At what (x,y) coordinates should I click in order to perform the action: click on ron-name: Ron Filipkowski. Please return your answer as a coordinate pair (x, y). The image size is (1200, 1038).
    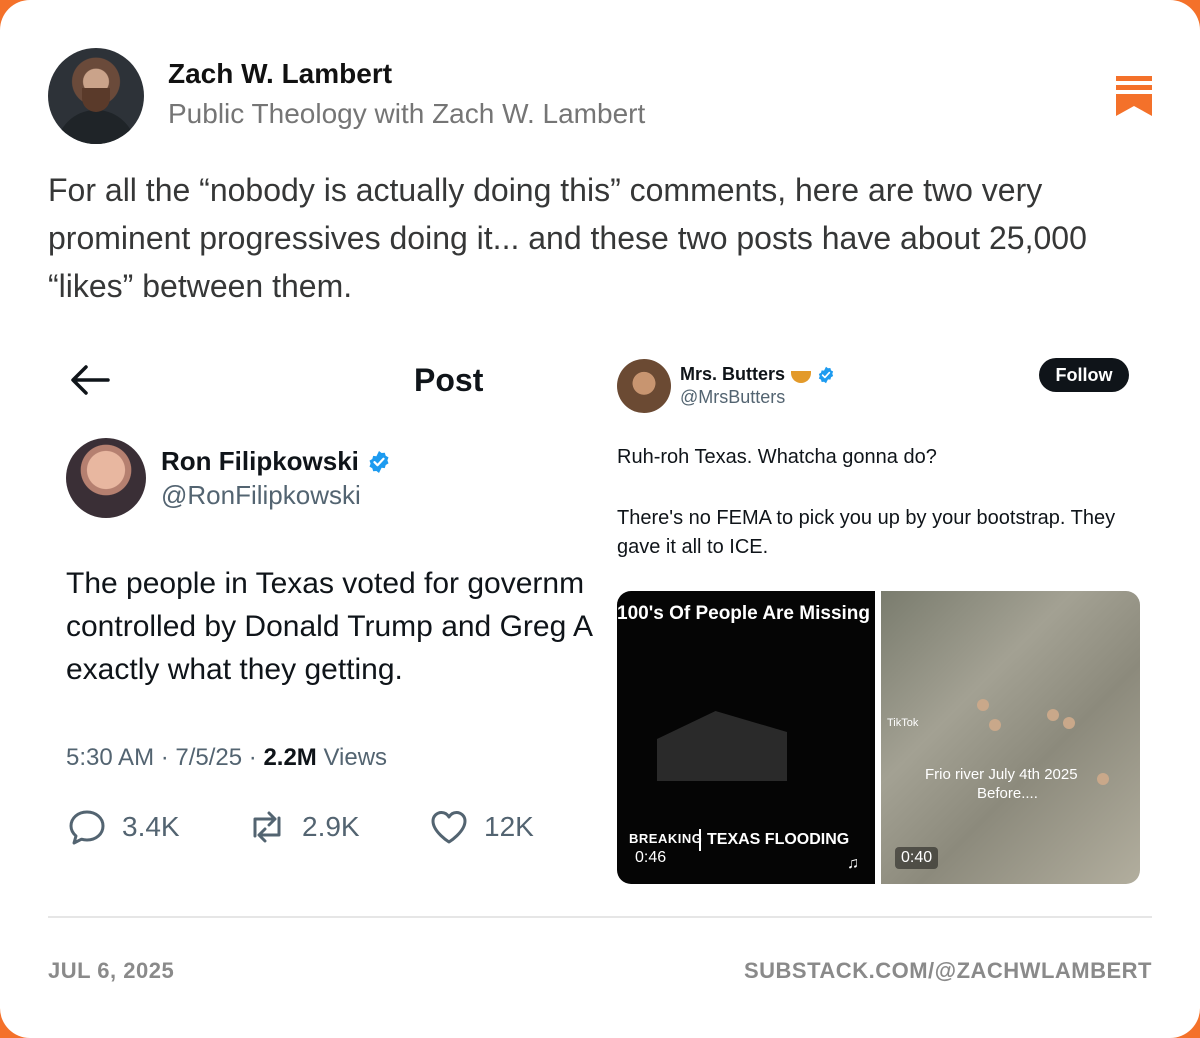
    Looking at the image, I should click on (260, 461).